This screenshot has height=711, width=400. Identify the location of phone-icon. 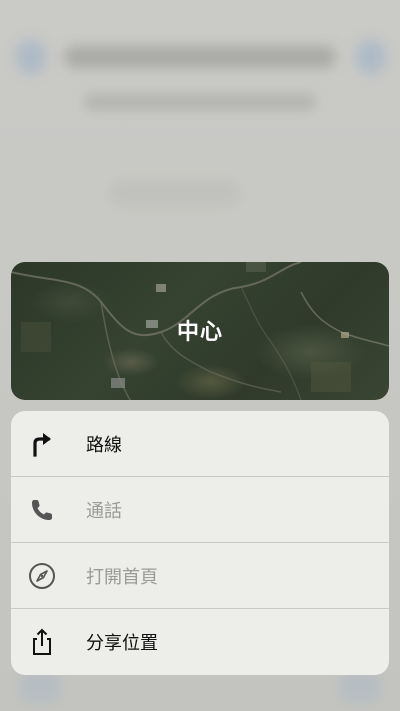
(42, 510).